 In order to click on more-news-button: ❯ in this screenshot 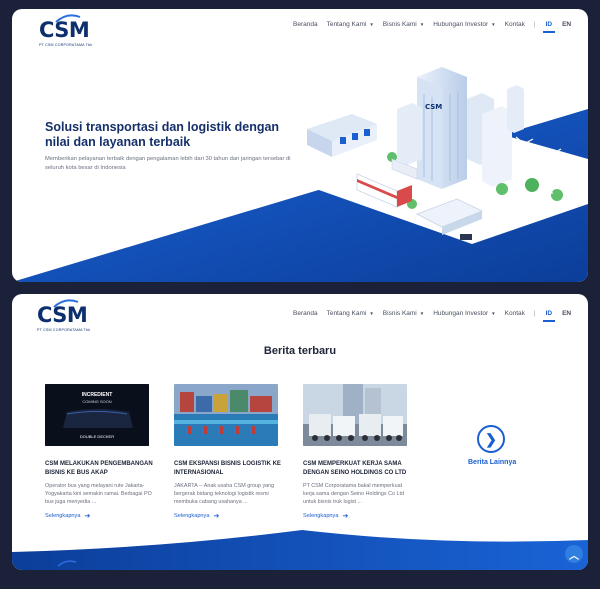, I will do `click(491, 439)`.